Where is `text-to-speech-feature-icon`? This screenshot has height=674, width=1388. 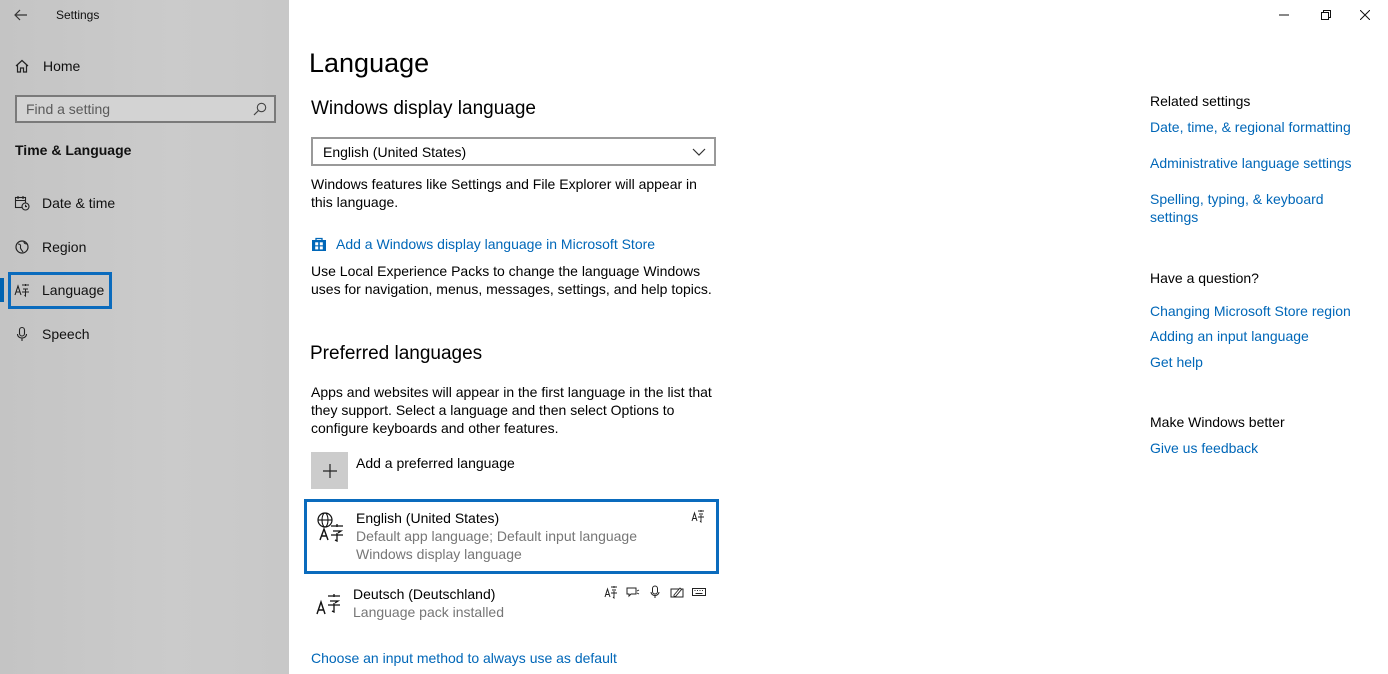
text-to-speech-feature-icon is located at coordinates (633, 592).